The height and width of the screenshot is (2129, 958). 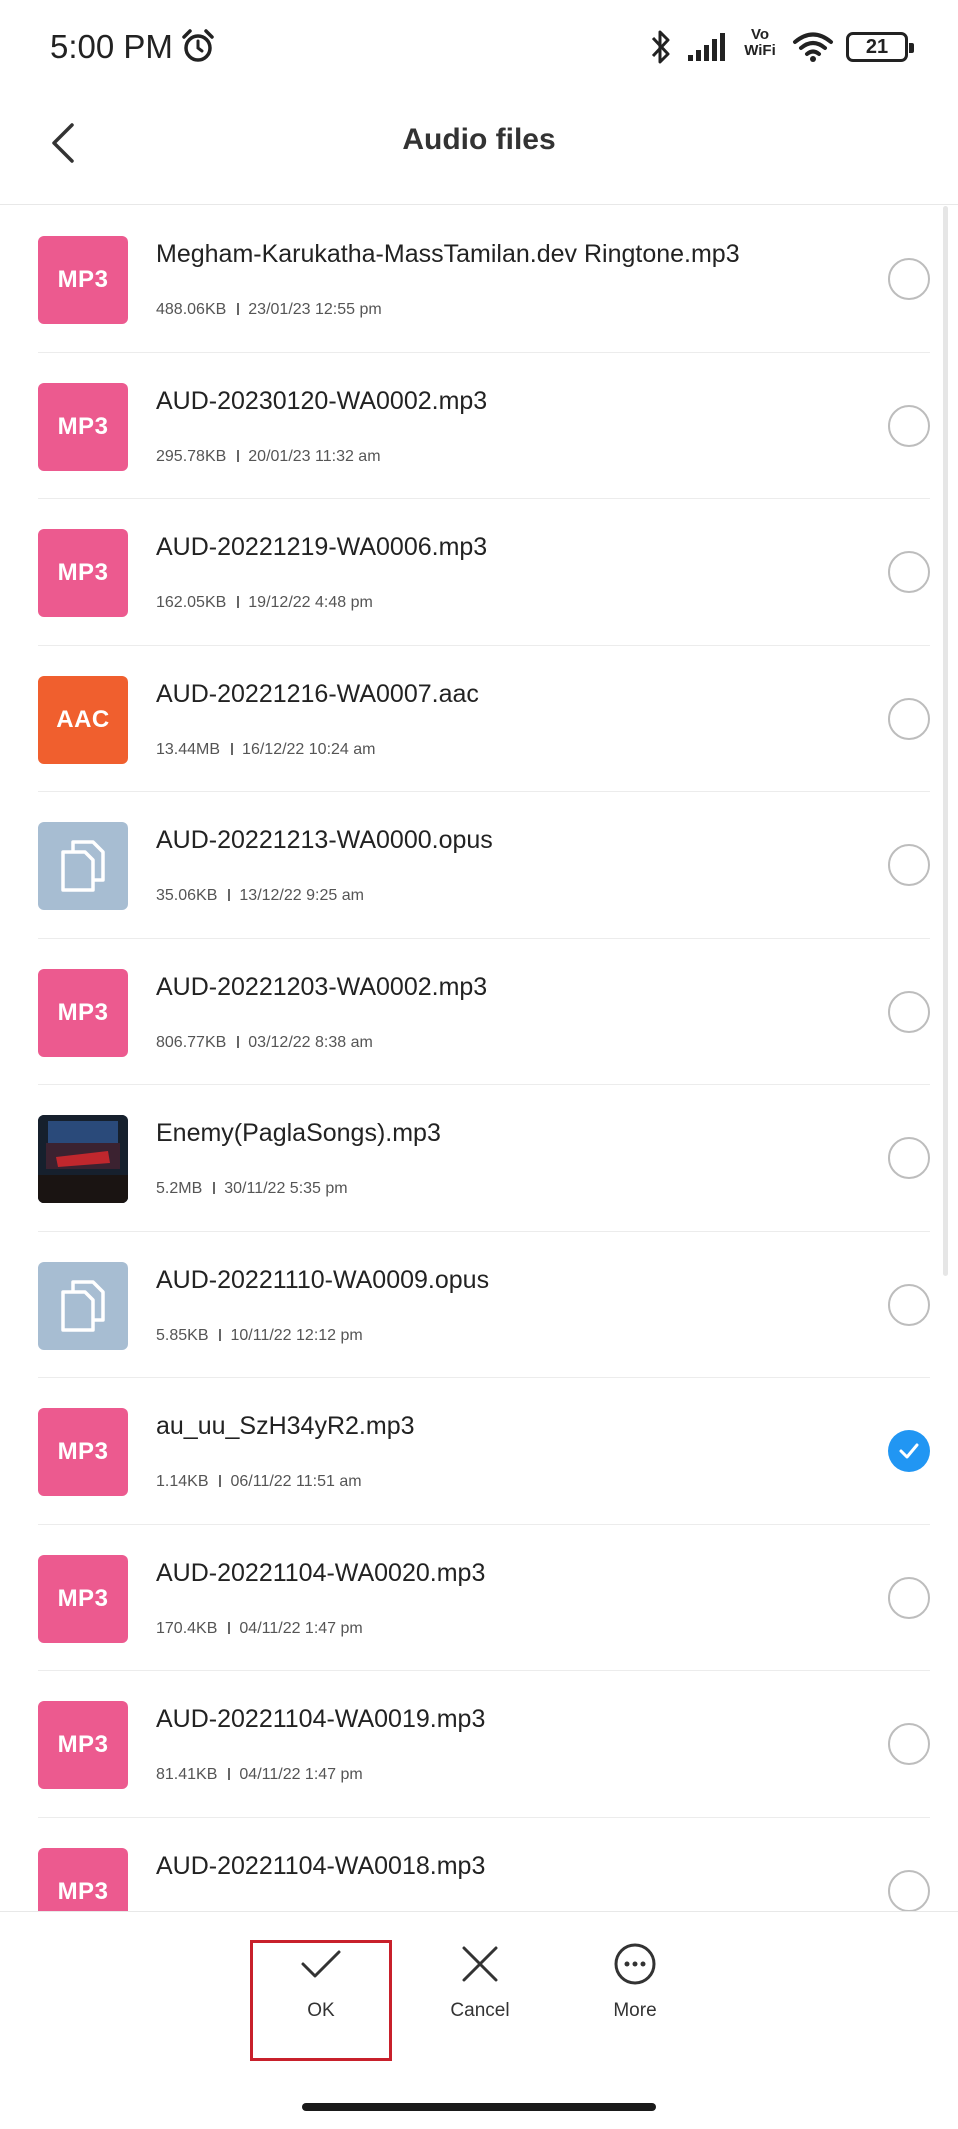 I want to click on cancel-label: Cancel, so click(x=480, y=2010).